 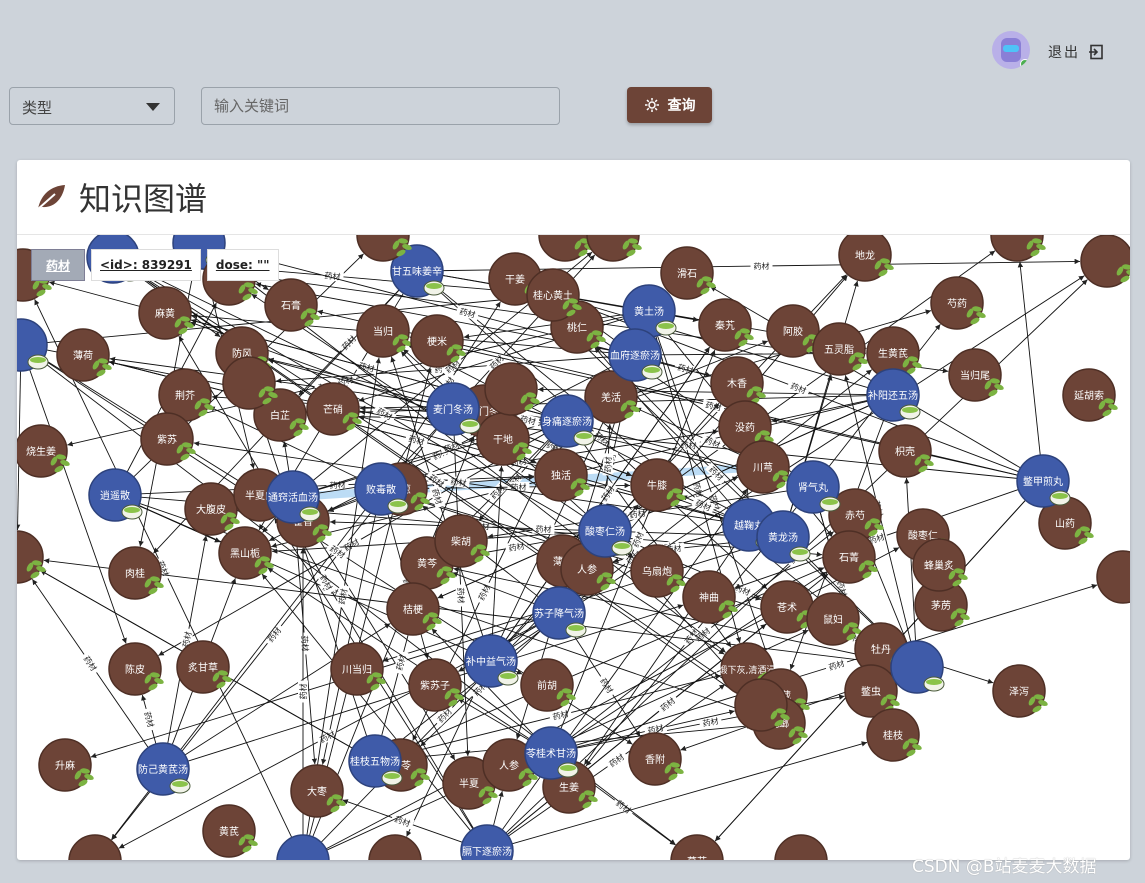 I want to click on formula-node: 肾气丸, so click(x=813, y=487).